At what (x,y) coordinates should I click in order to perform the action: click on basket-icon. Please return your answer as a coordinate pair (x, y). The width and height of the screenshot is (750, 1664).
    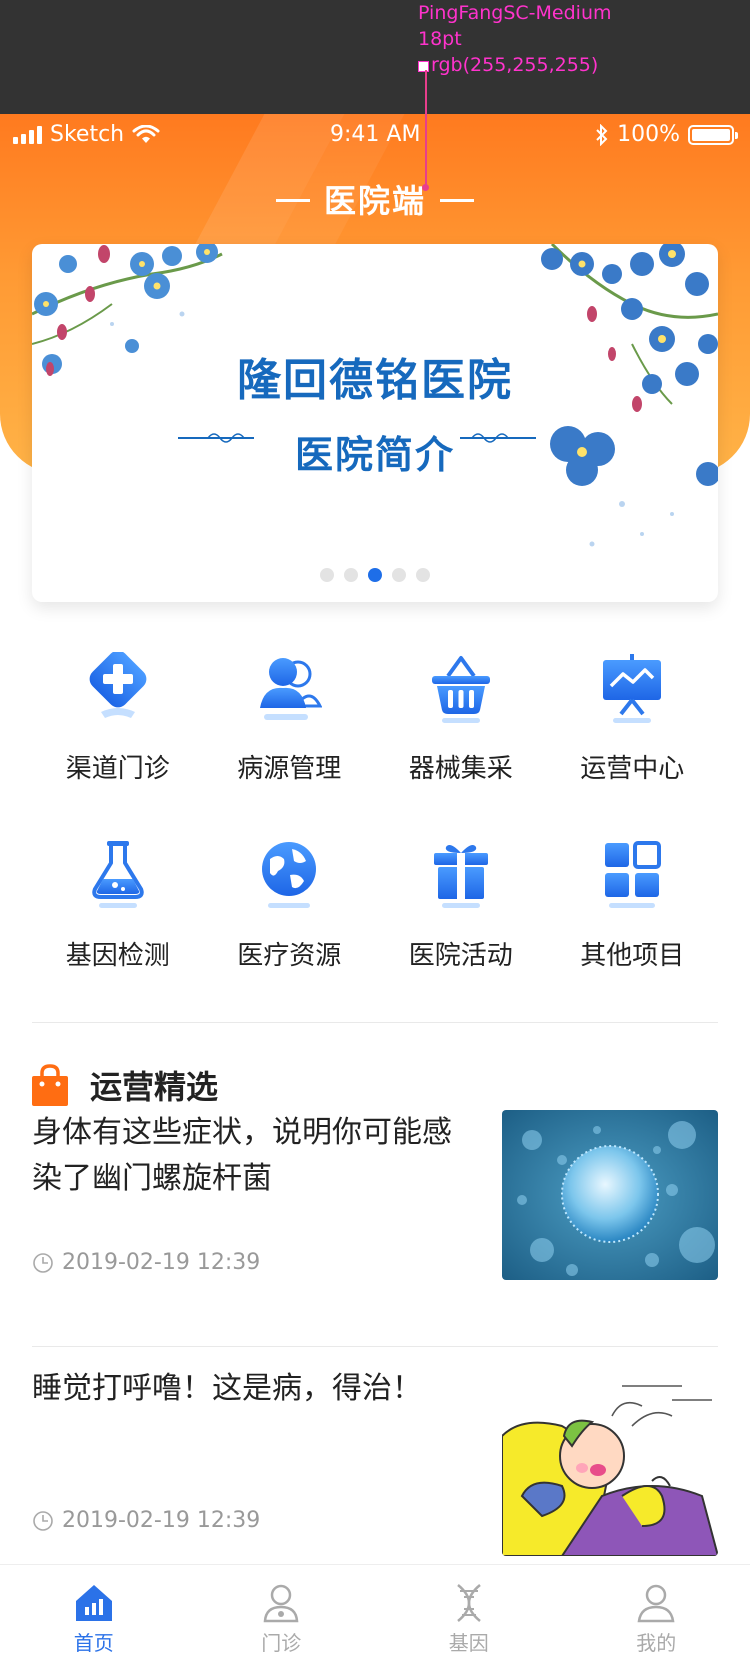
    Looking at the image, I should click on (461, 690).